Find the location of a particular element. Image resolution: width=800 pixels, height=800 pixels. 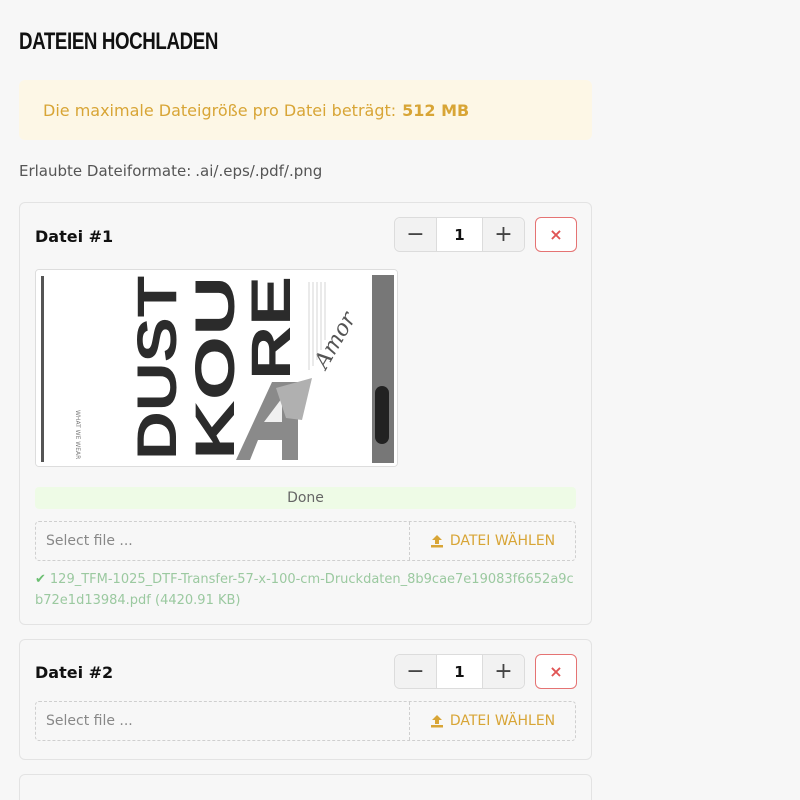

preview-letters-2: KOU is located at coordinates (214, 368).